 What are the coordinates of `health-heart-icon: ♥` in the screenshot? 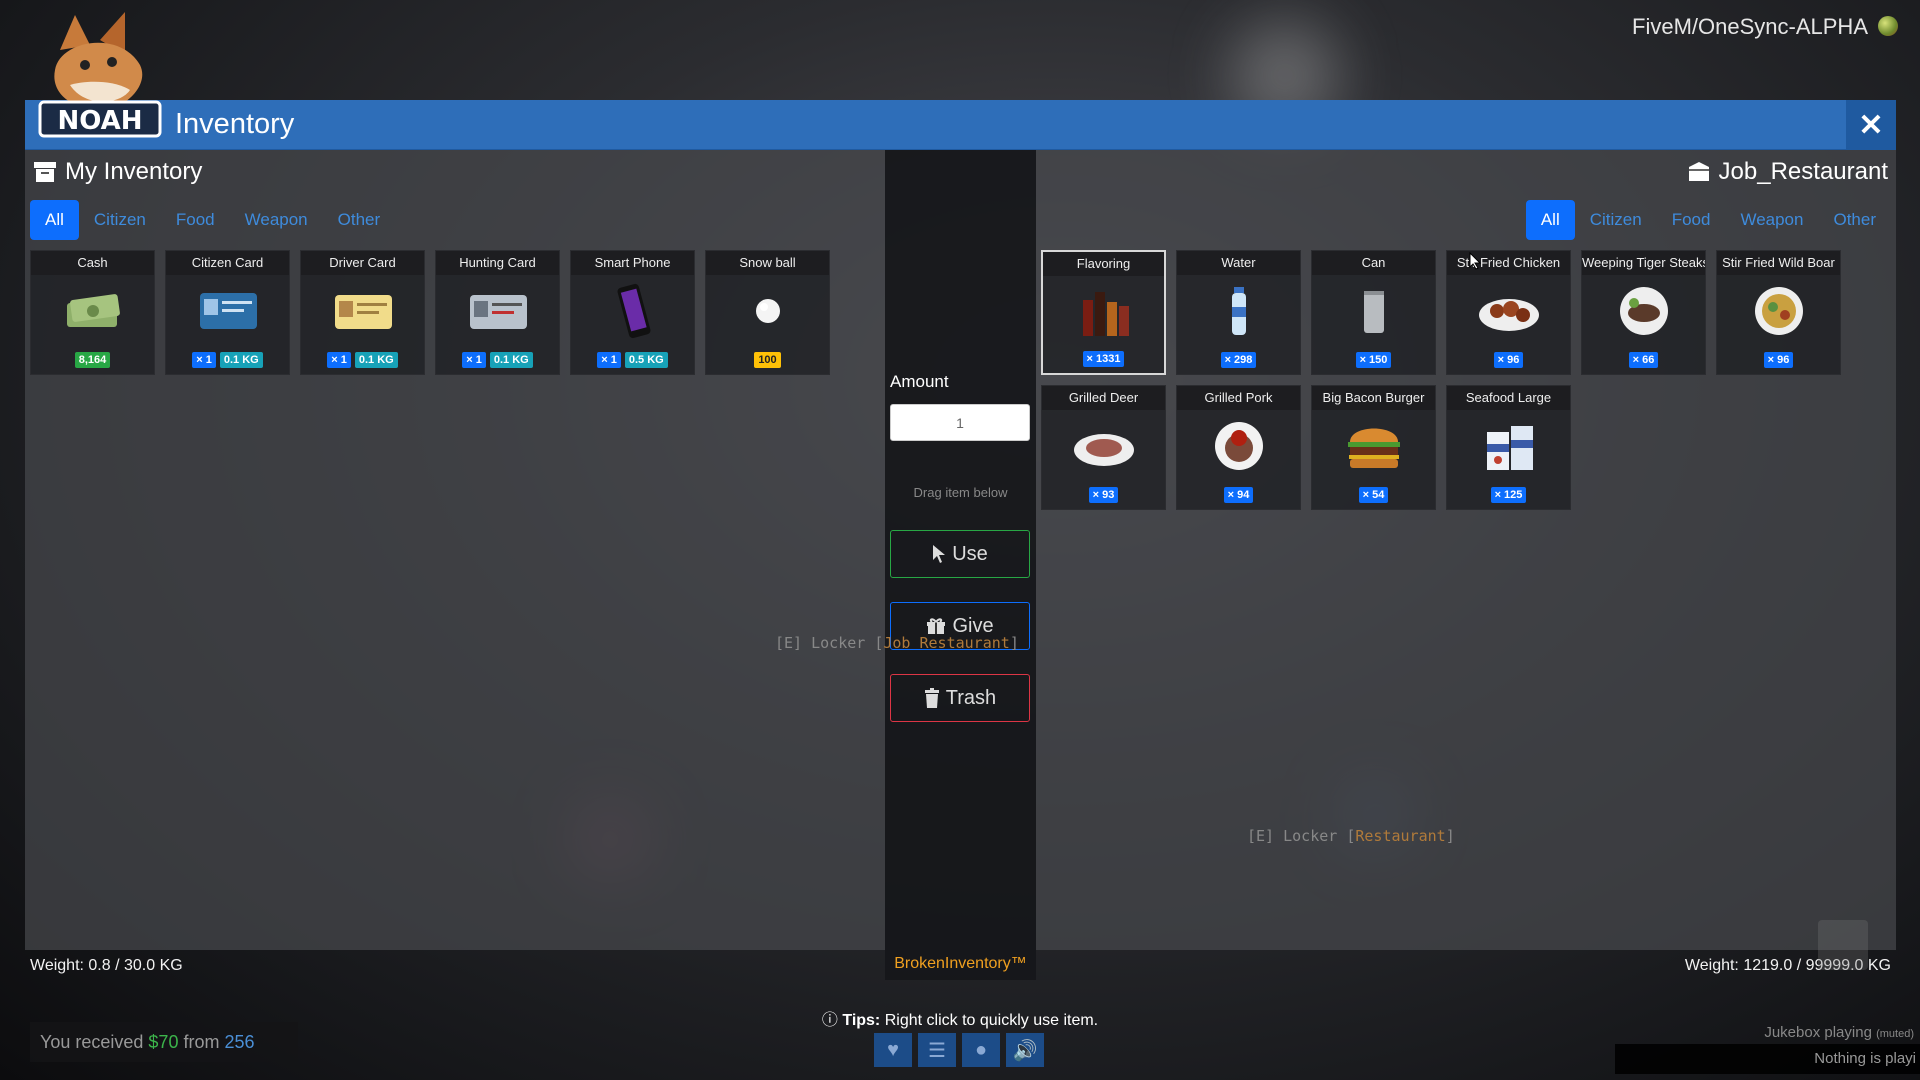 It's located at (893, 1050).